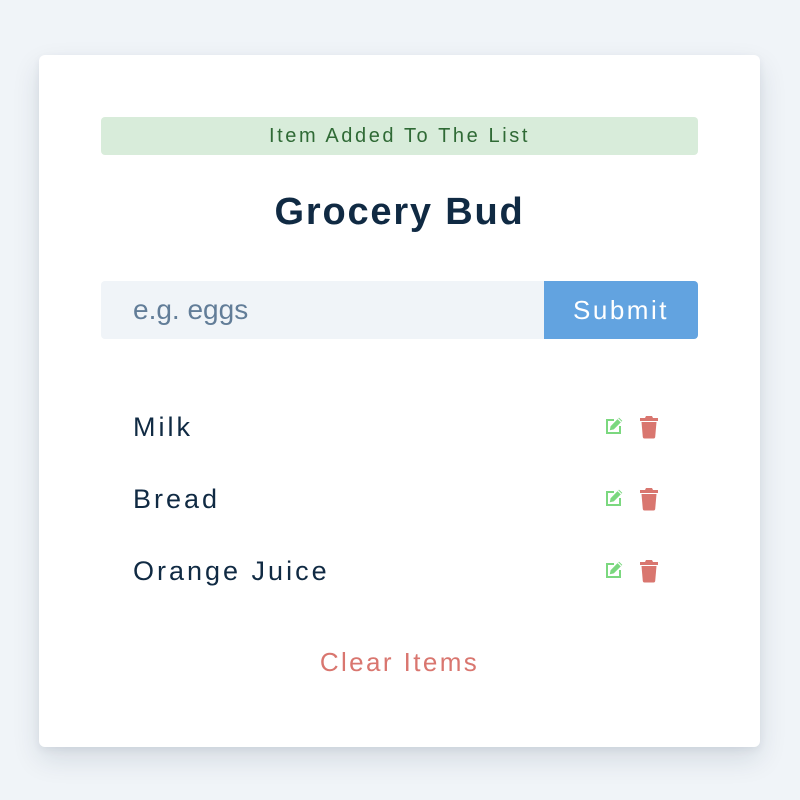 The width and height of the screenshot is (800, 800). Describe the element at coordinates (399, 571) in the screenshot. I see `grocery-item: Orange Juice` at that location.